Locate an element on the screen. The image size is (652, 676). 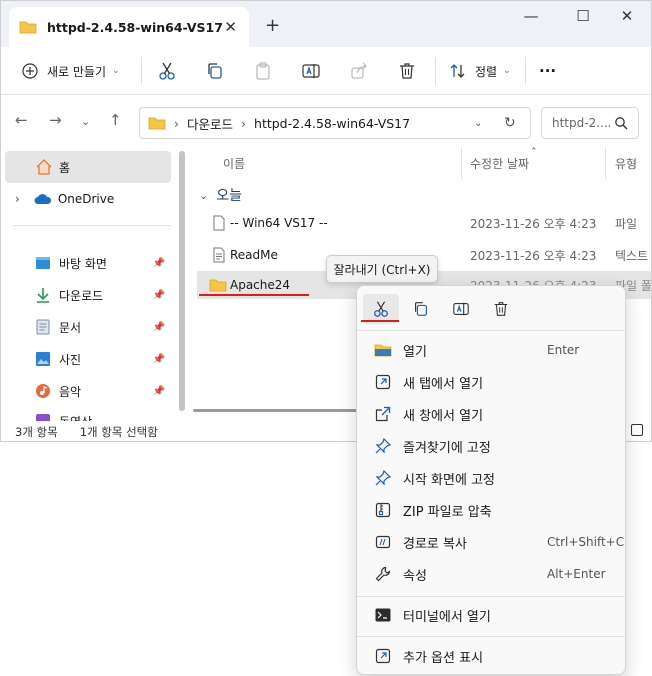
sidebar-item-home: 홈 is located at coordinates (88, 167).